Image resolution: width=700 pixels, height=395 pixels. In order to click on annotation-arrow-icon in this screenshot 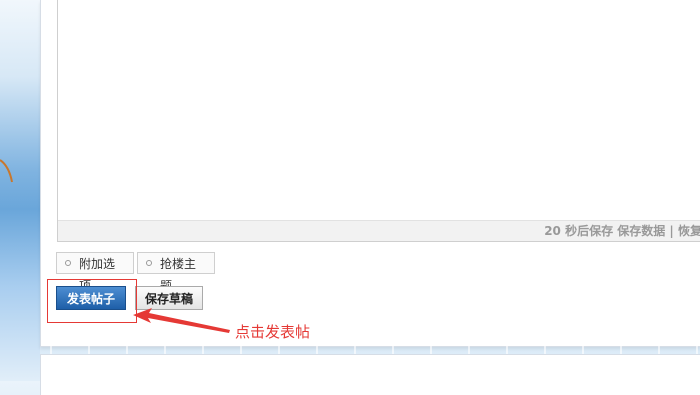, I will do `click(181, 320)`.